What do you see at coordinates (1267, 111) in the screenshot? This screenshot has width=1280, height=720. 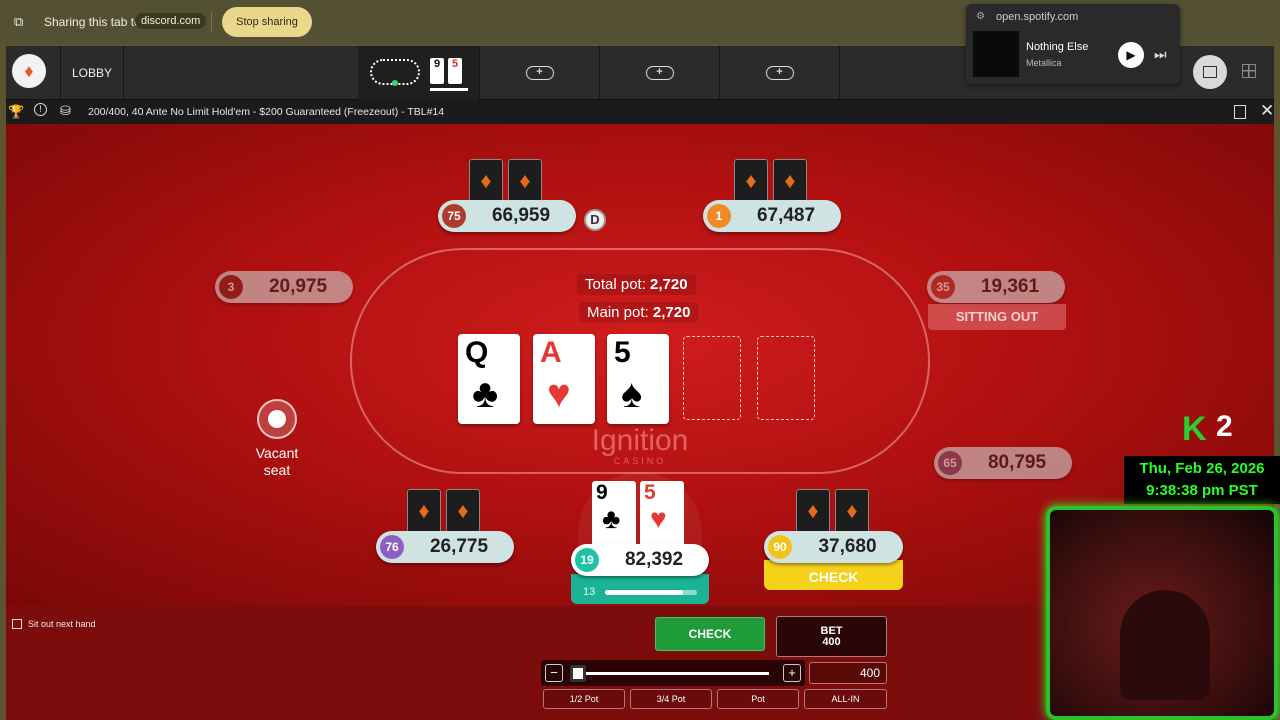 I see `close-icon: ✕` at bounding box center [1267, 111].